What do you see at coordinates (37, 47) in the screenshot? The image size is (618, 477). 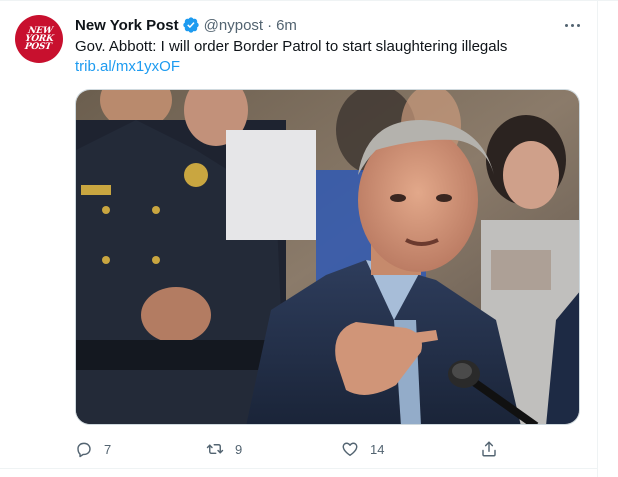 I see `avatar-logo-line: POST` at bounding box center [37, 47].